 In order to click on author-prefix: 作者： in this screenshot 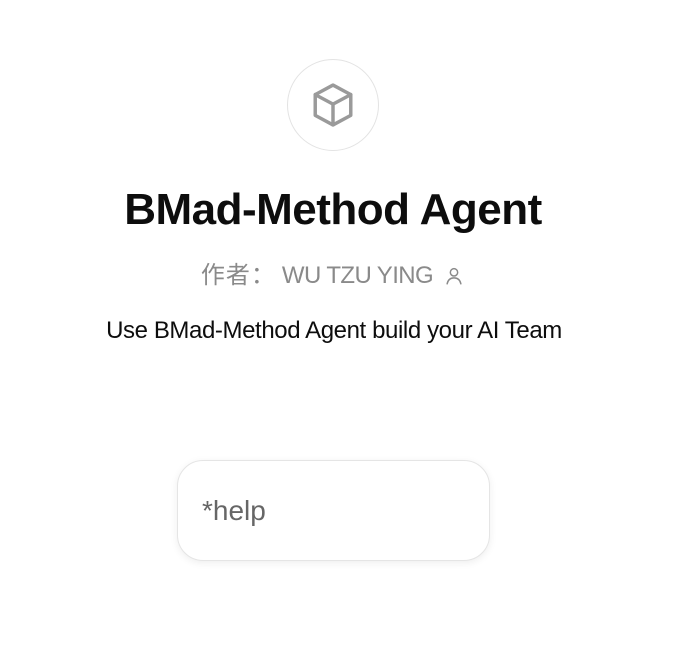, I will do `click(238, 275)`.